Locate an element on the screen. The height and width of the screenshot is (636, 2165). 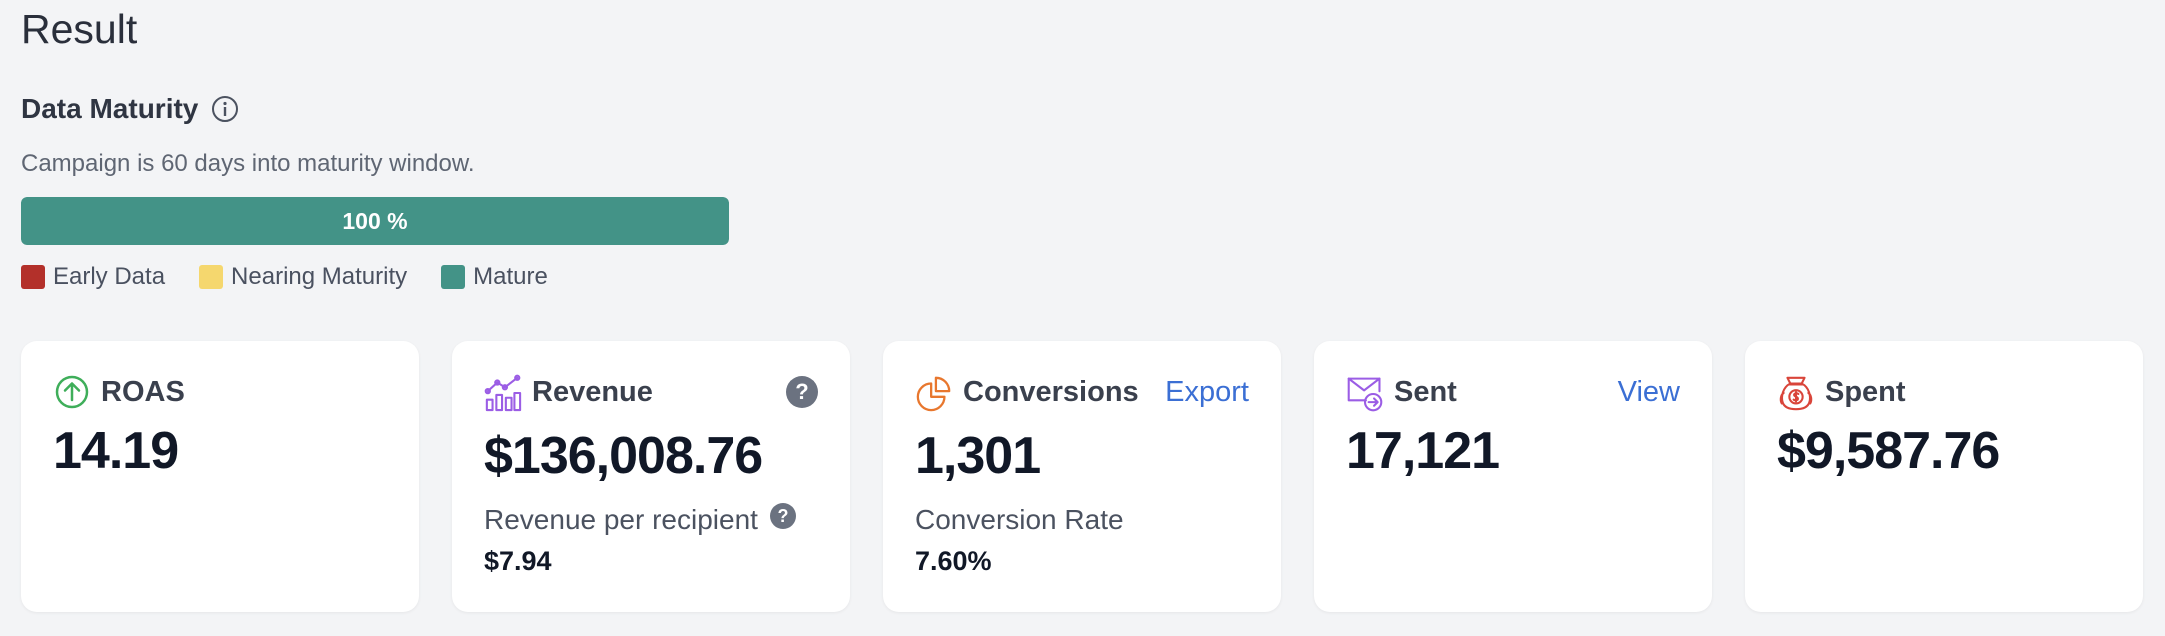
legend-item-nearing-maturity: Nearing Maturity is located at coordinates (303, 277).